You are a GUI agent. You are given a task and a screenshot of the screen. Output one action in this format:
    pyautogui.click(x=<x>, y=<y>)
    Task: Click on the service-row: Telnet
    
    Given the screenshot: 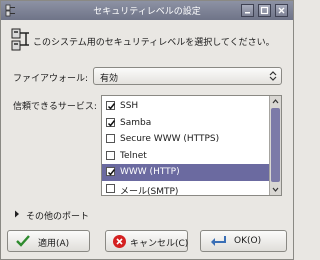 What is the action you would take?
    pyautogui.click(x=186, y=156)
    